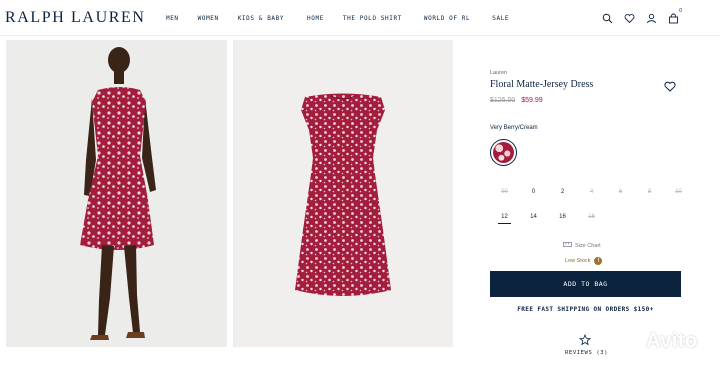  Describe the element at coordinates (532, 100) in the screenshot. I see `sale-price: $59.99` at that location.